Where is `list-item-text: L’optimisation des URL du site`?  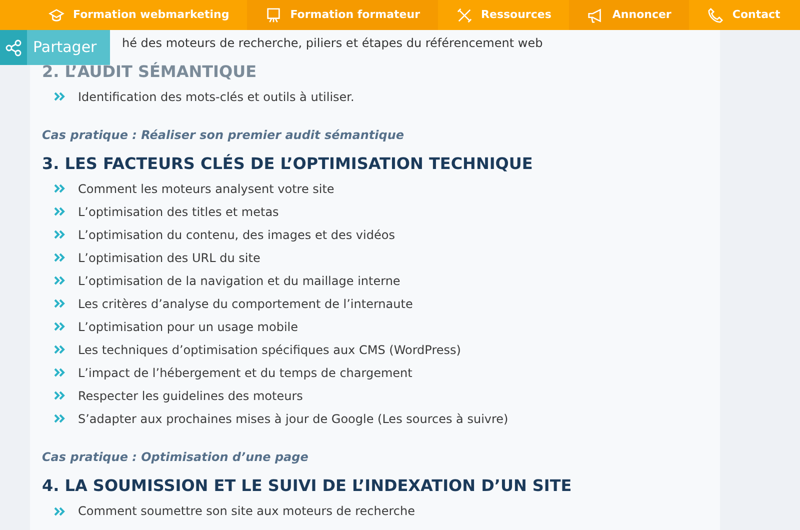
list-item-text: L’optimisation des URL du site is located at coordinates (169, 258).